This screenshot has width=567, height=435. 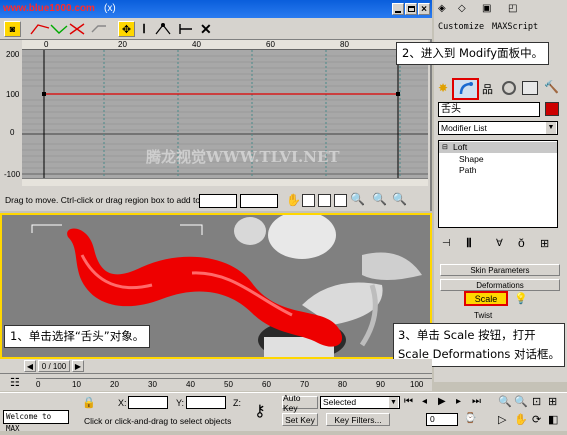 What do you see at coordinates (340, 200) in the screenshot?
I see `zoom-vertical-icon` at bounding box center [340, 200].